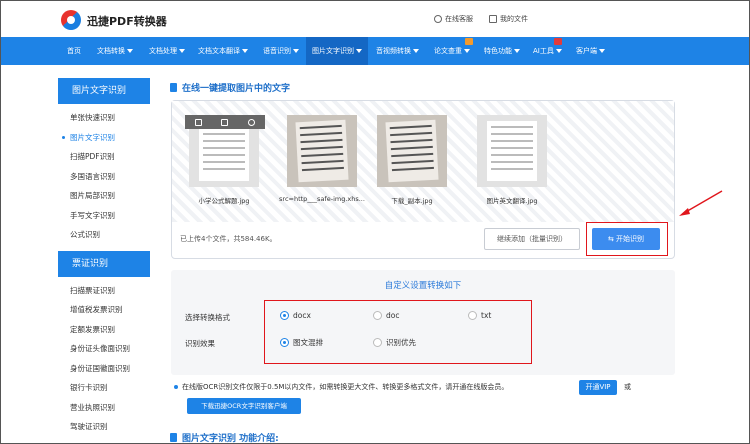 The width and height of the screenshot is (750, 444). I want to click on sidebar-item-formula: 公式识别, so click(104, 235).